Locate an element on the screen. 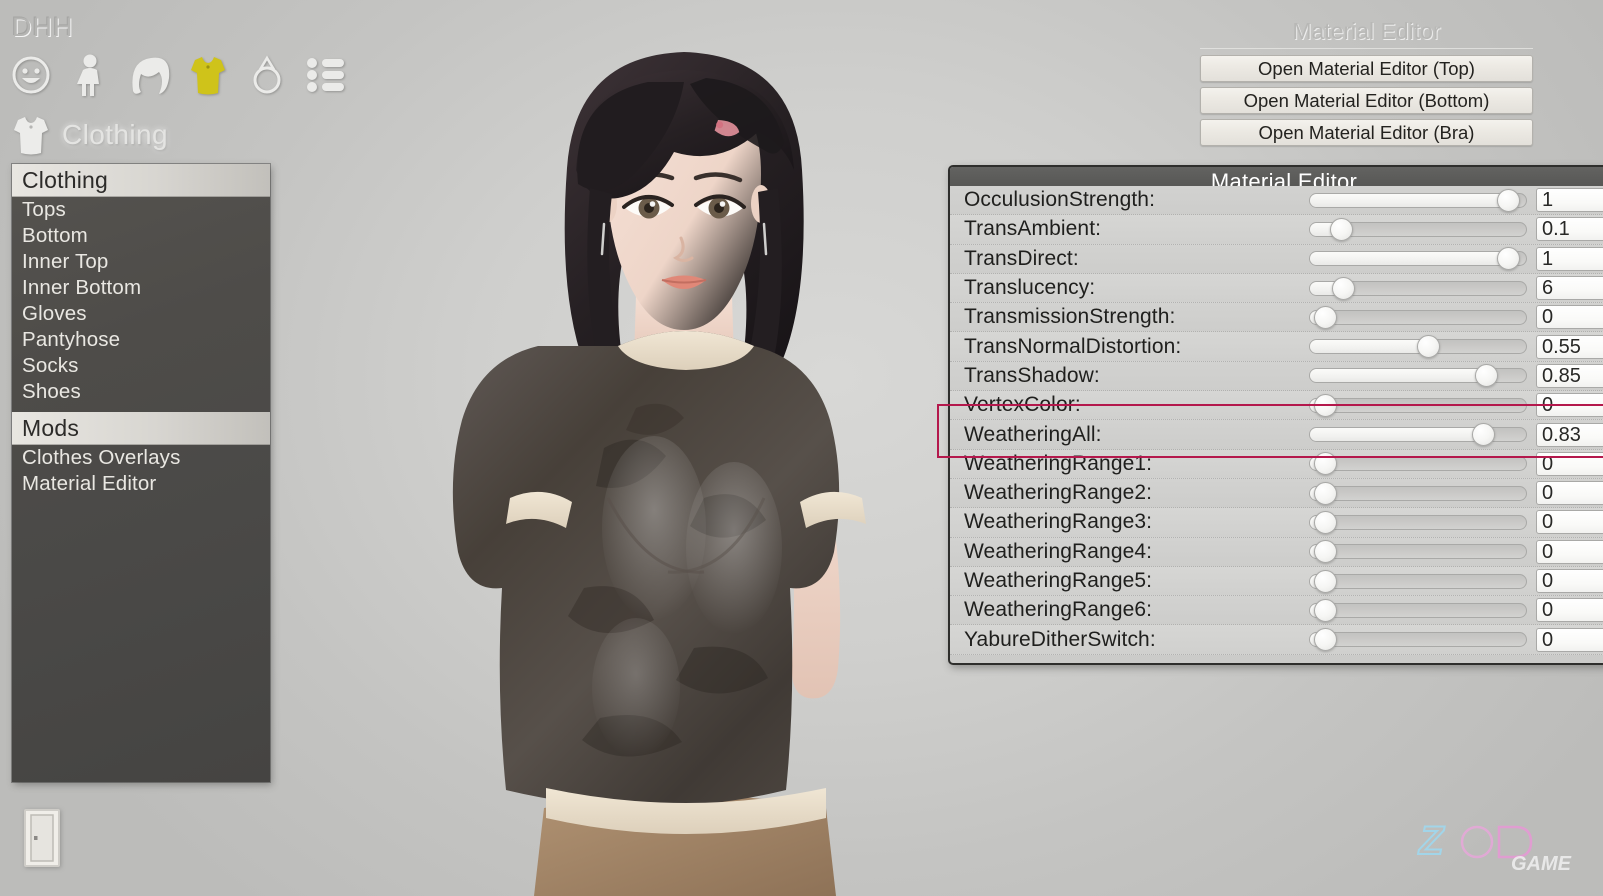 The image size is (1603, 896). material-property-value-field: 0.55 is located at coordinates (1569, 346).